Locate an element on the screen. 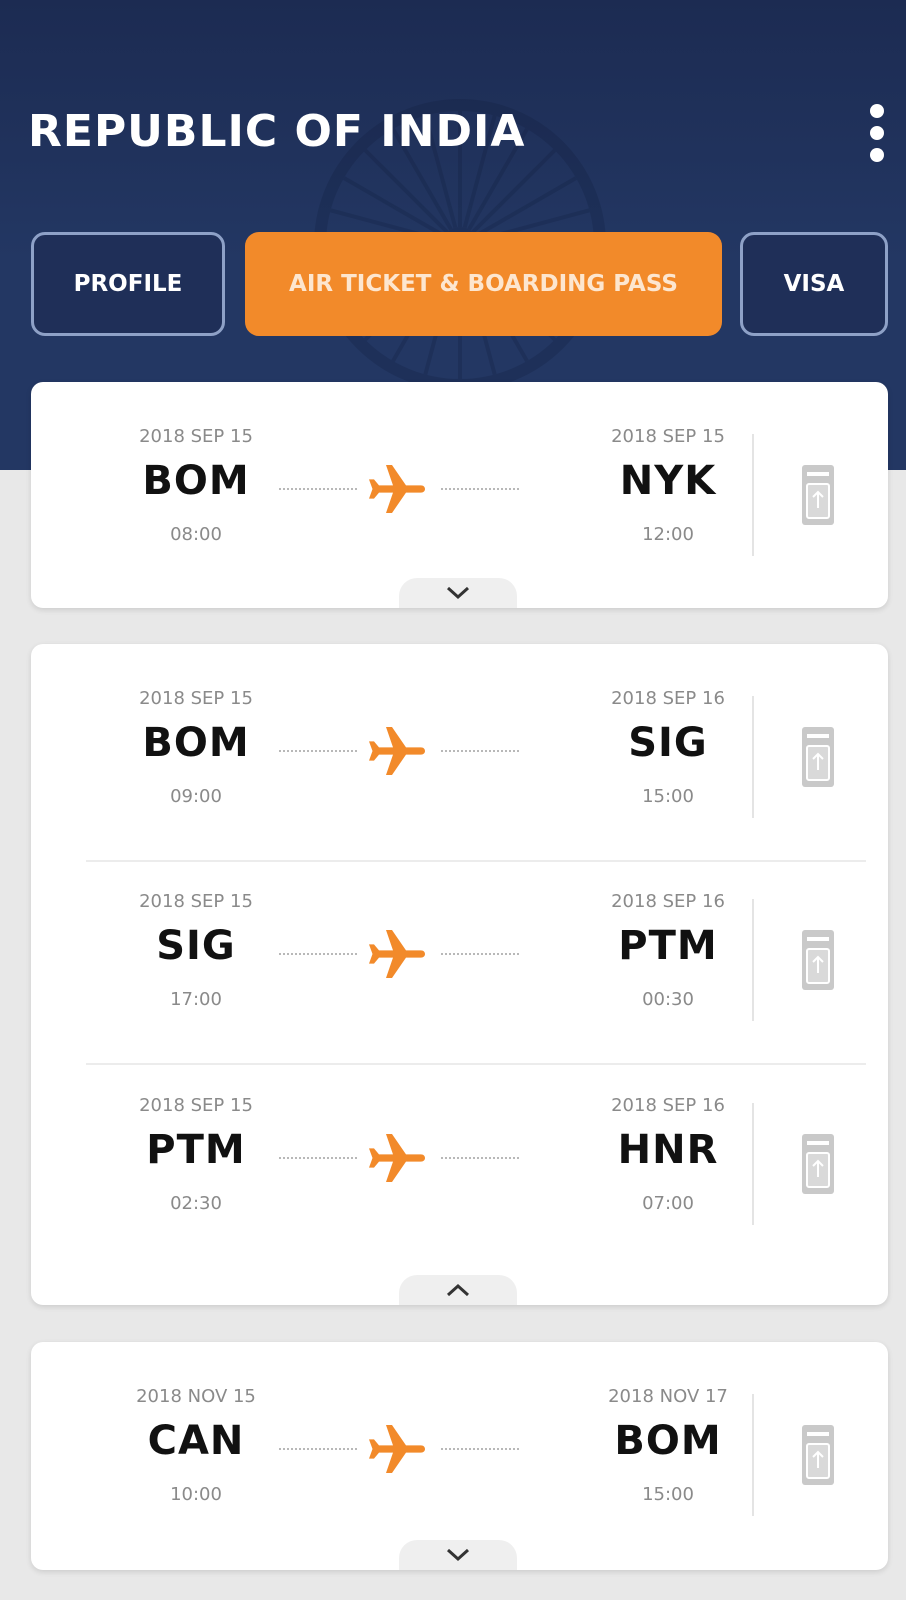  departure-airport-code: SIG is located at coordinates (196, 946).